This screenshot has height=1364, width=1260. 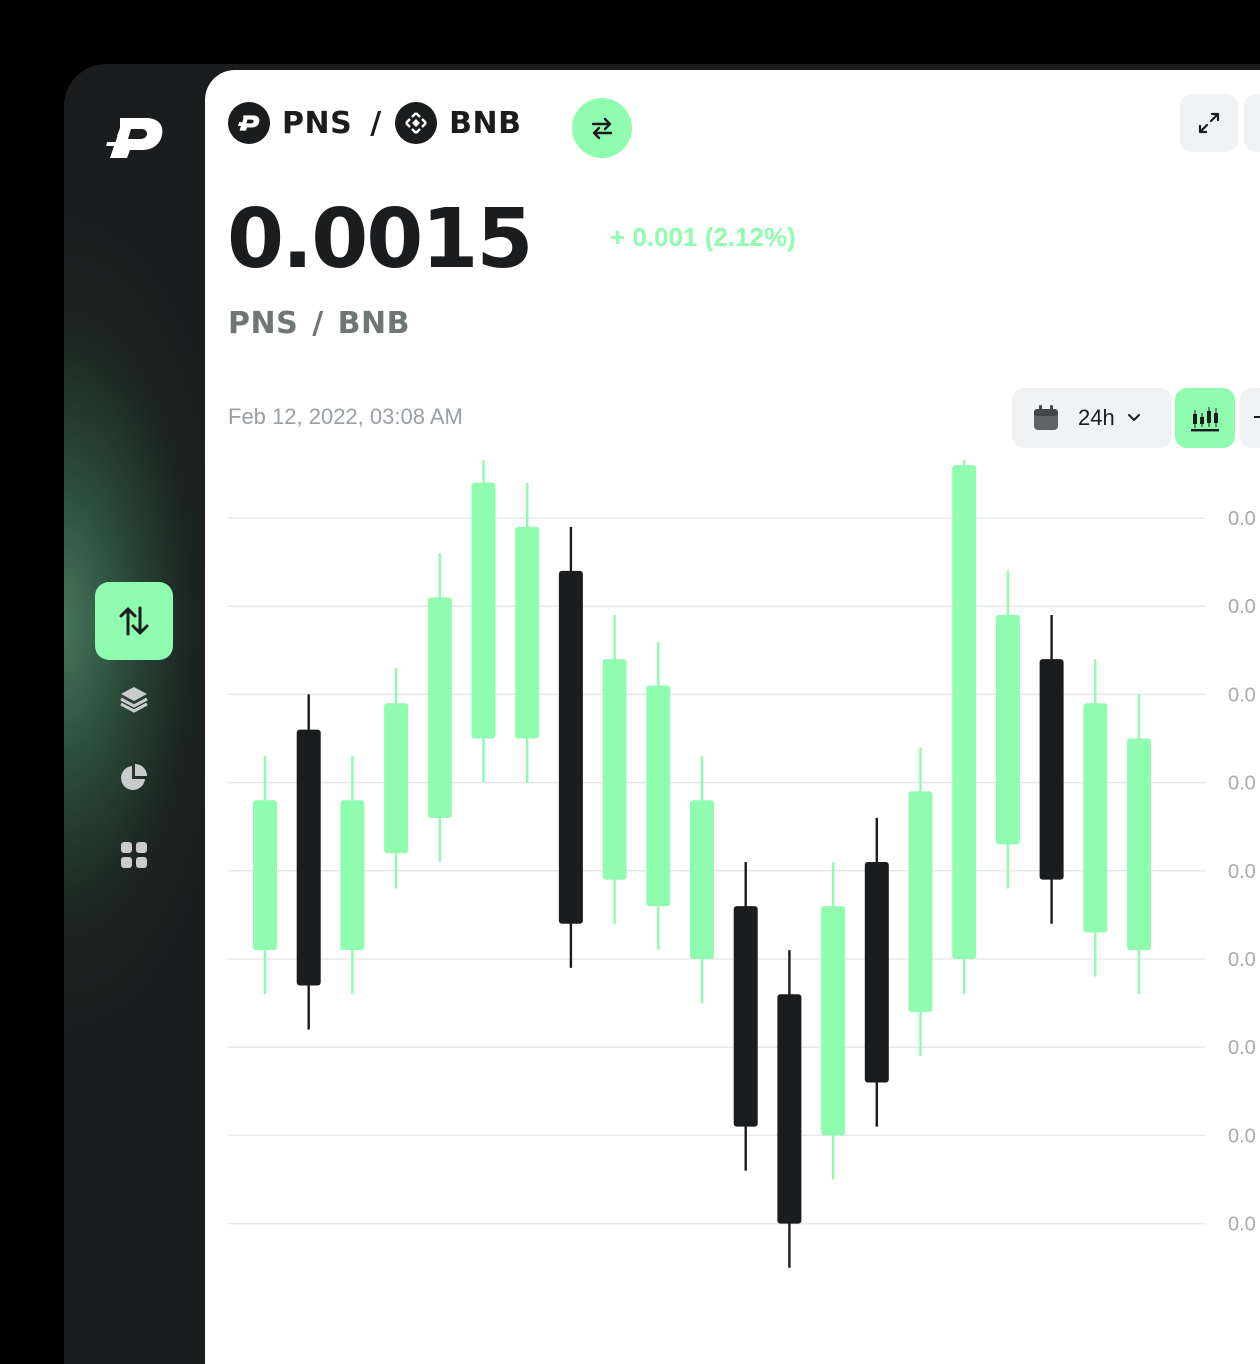 What do you see at coordinates (1096, 417) in the screenshot?
I see `time-range-value: 24h` at bounding box center [1096, 417].